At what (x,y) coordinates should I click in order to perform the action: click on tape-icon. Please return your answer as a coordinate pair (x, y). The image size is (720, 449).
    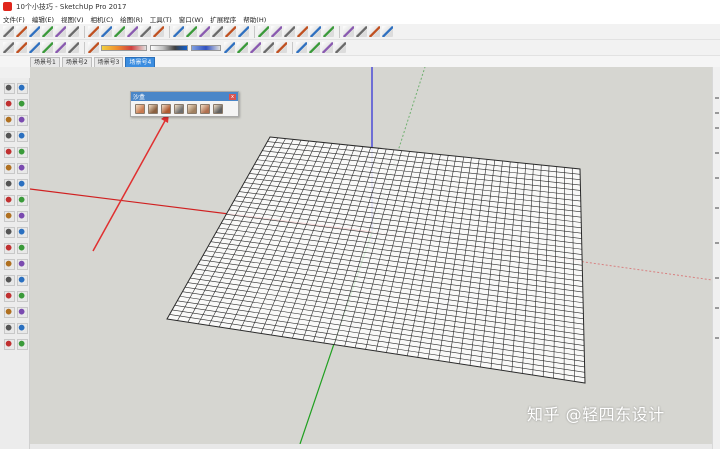
    Looking at the image, I should click on (9, 232).